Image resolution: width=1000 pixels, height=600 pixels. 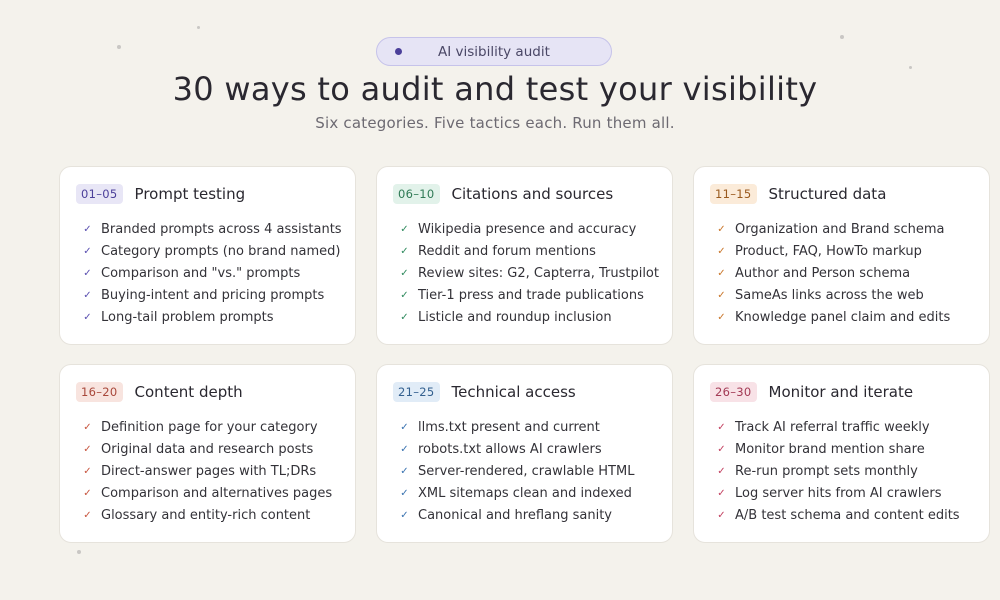 I want to click on list-item: ✓ XML sitemaps clean and indexed, so click(x=516, y=493).